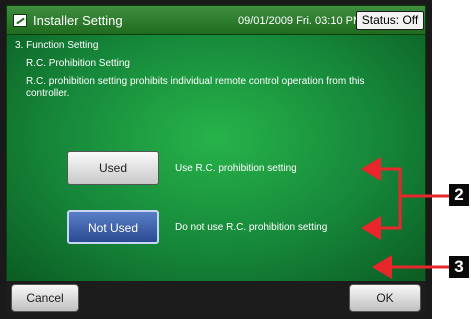 The image size is (471, 319). What do you see at coordinates (113, 227) in the screenshot?
I see `not-used-button: Not Used` at bounding box center [113, 227].